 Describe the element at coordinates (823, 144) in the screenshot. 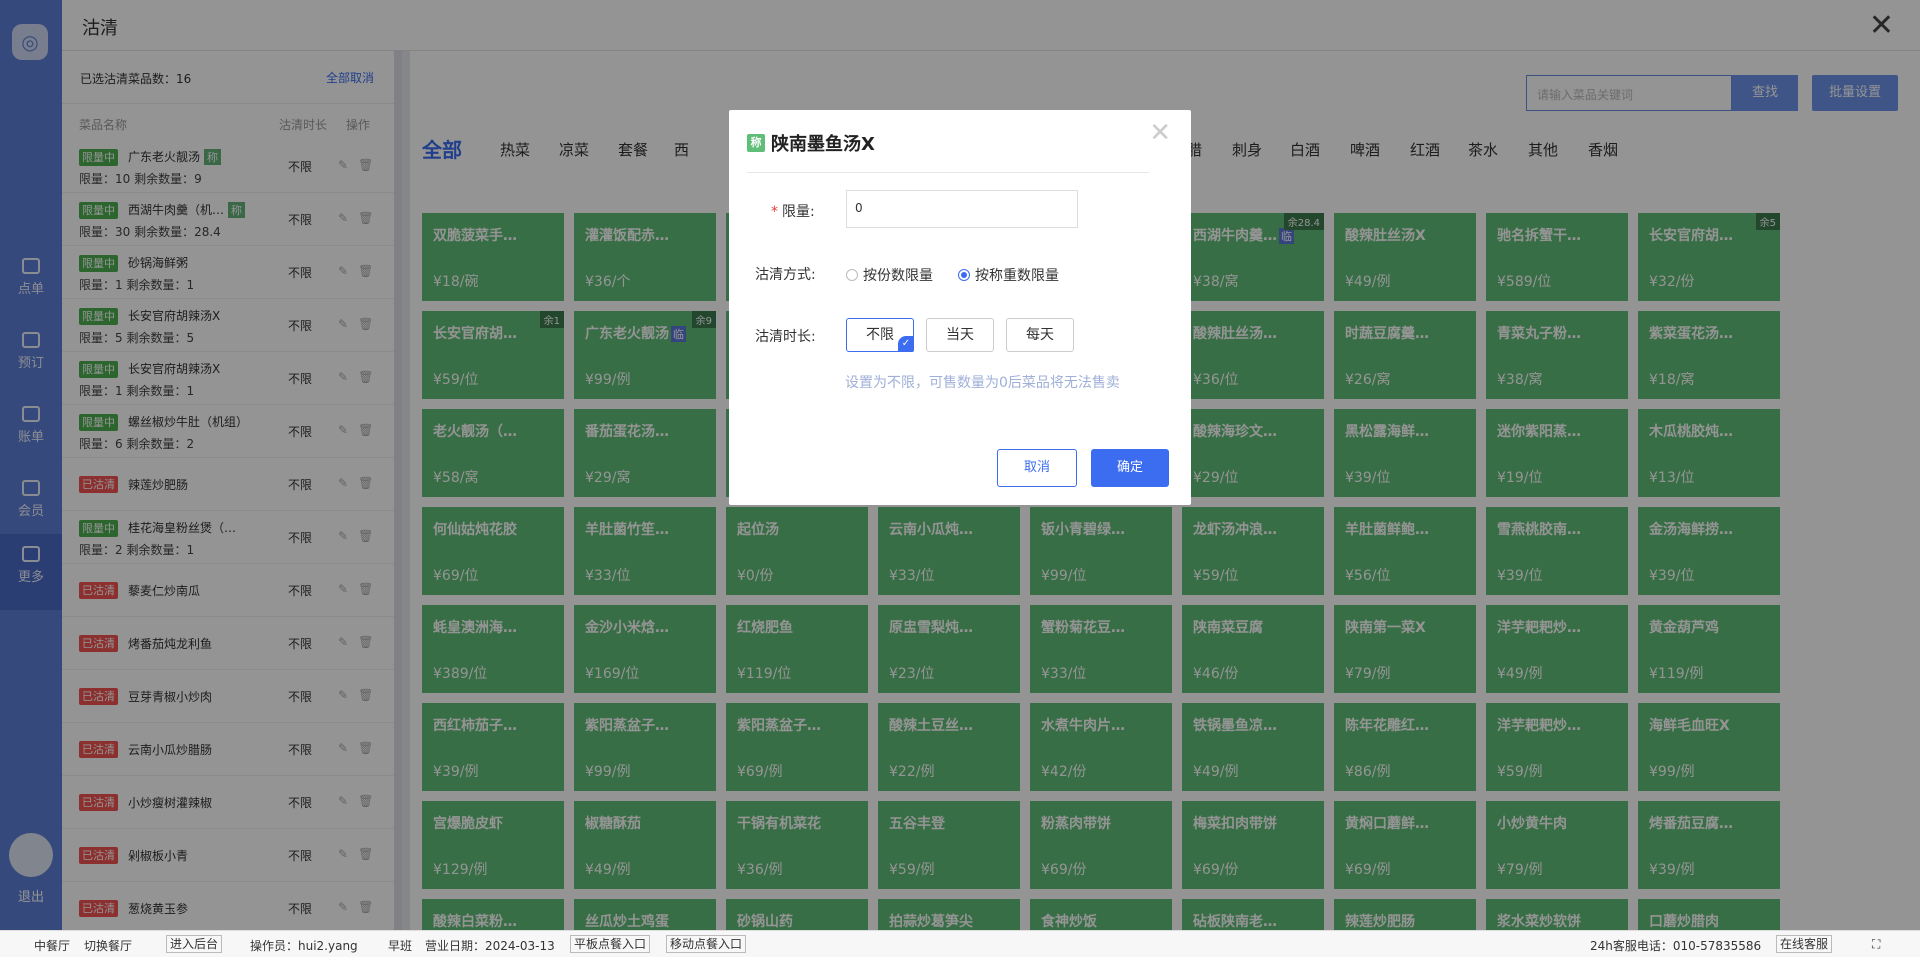

I see `dialog-title: 陕南墨鱼汤X` at that location.